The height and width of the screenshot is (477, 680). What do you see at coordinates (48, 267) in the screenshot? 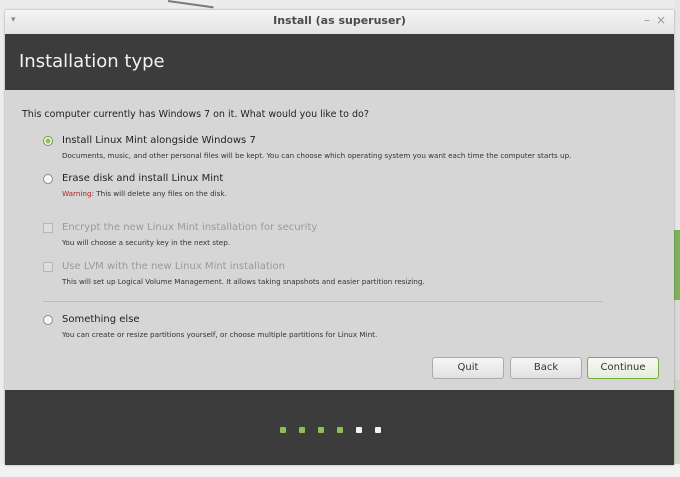
I see `checkbox-lvm` at bounding box center [48, 267].